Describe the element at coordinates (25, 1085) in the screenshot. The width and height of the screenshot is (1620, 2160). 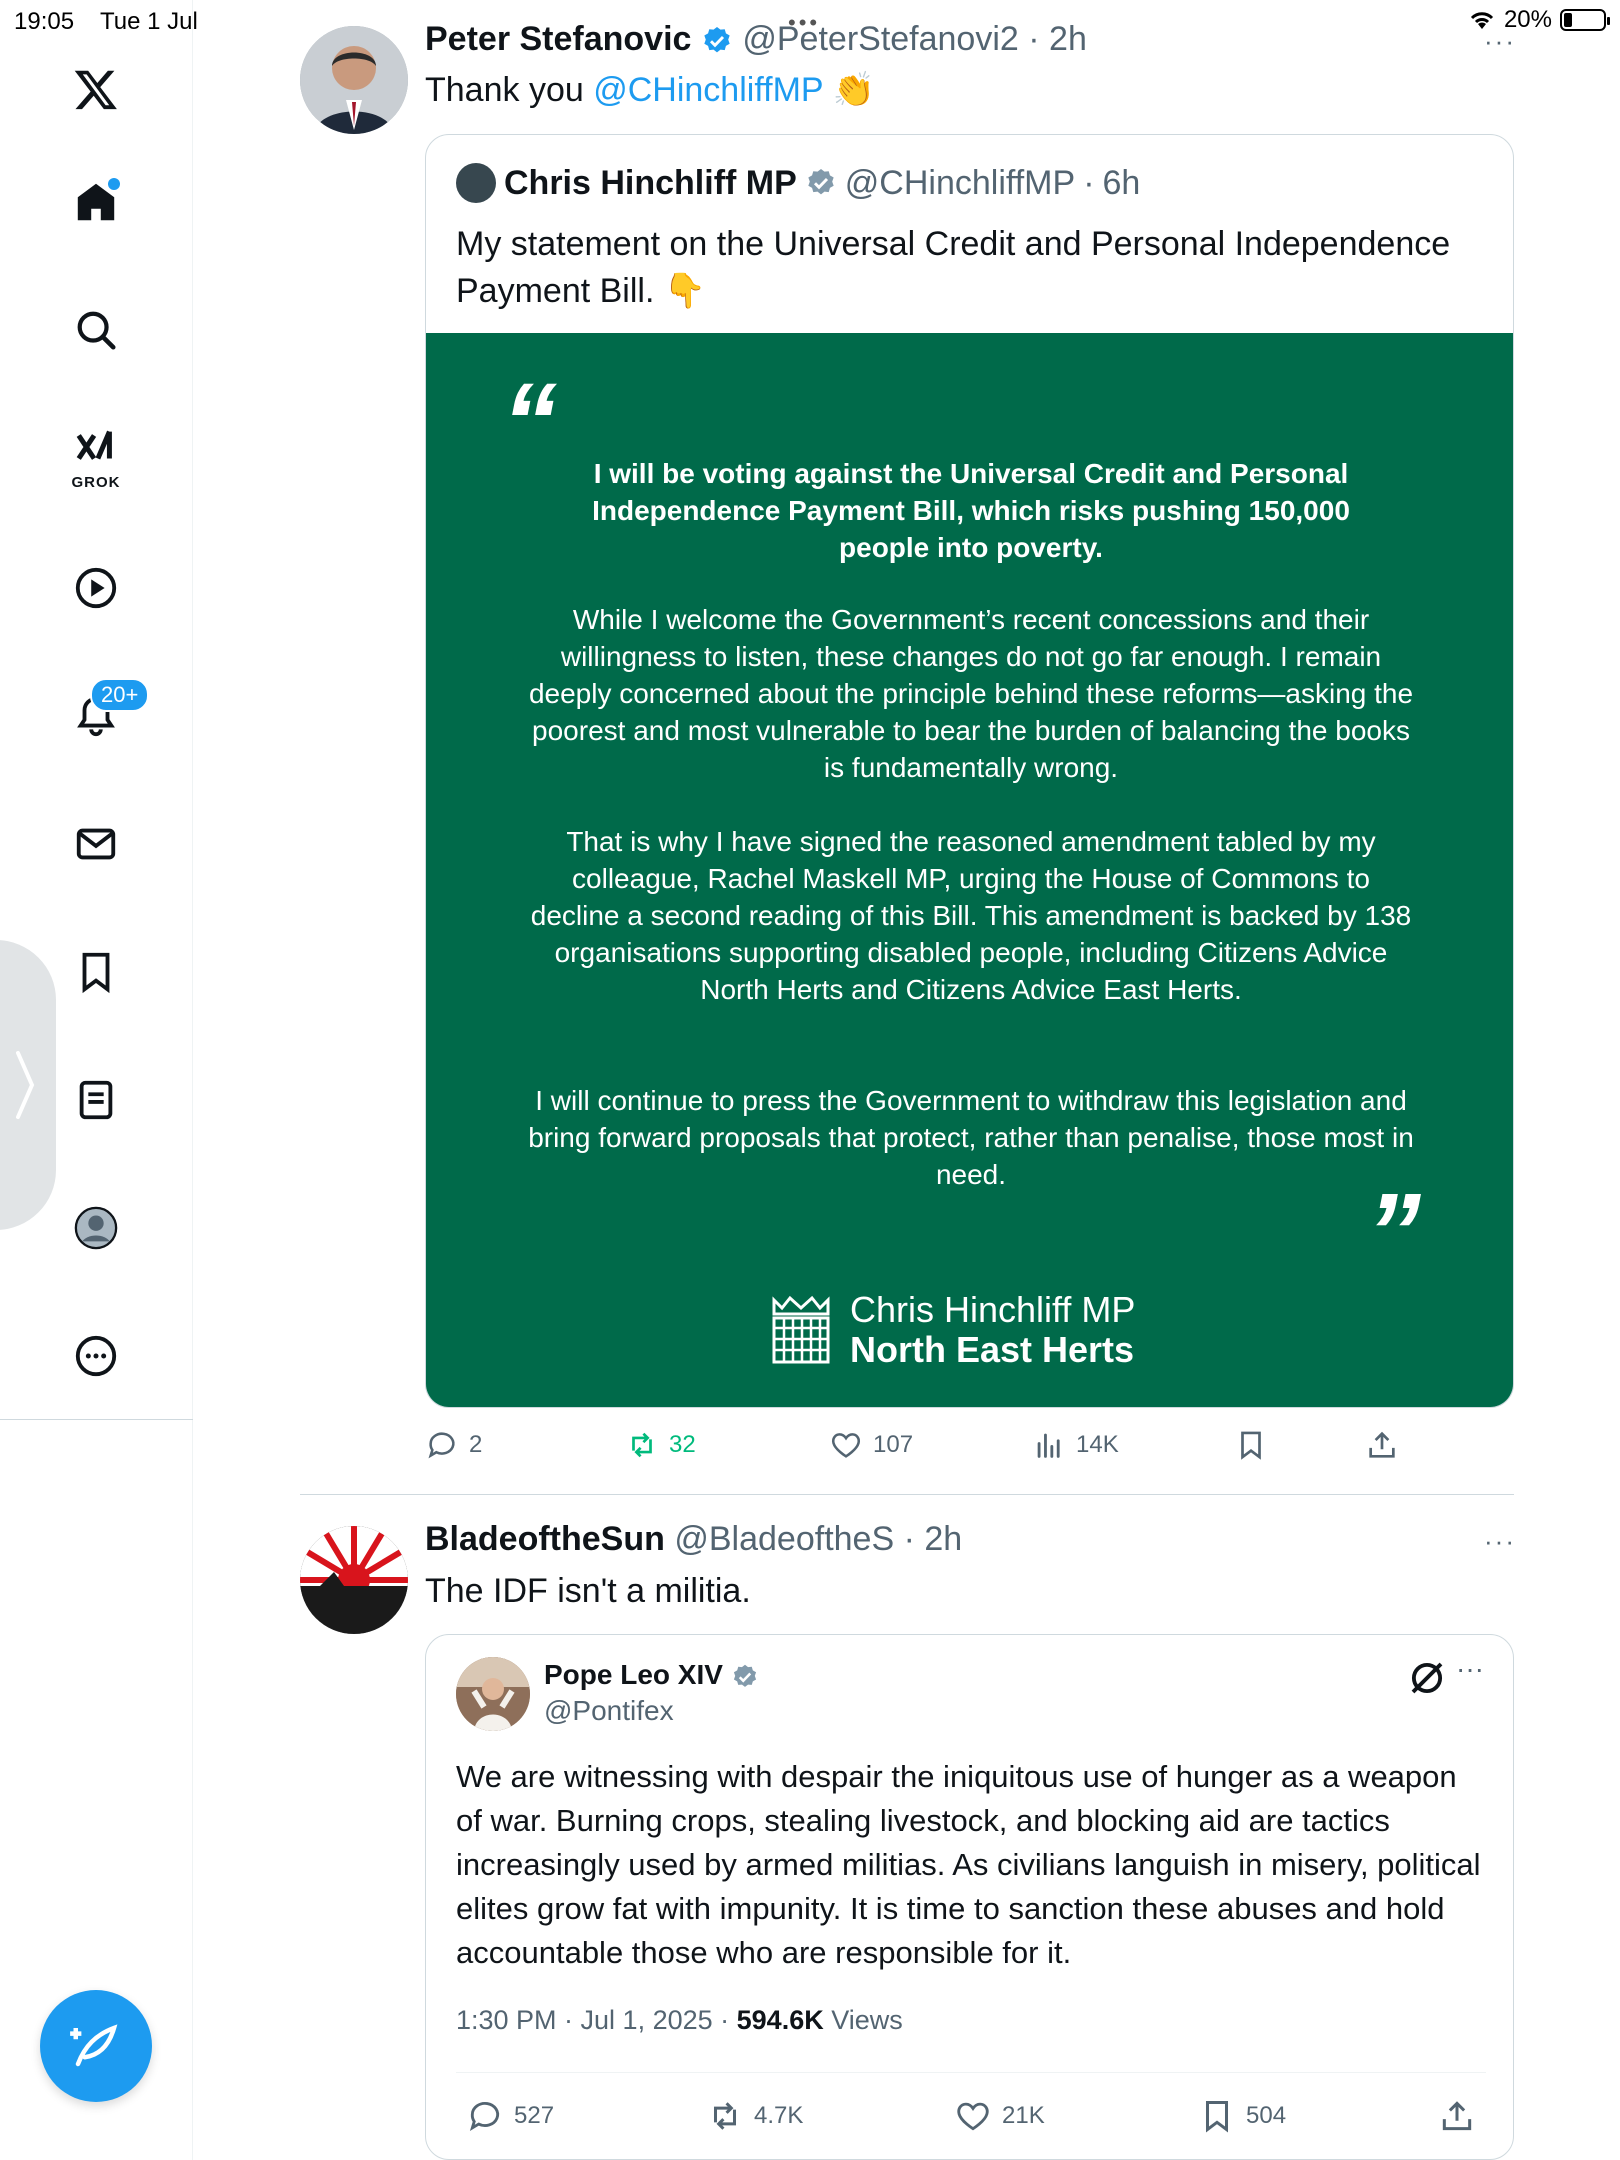
I see `chevron-right-icon` at that location.